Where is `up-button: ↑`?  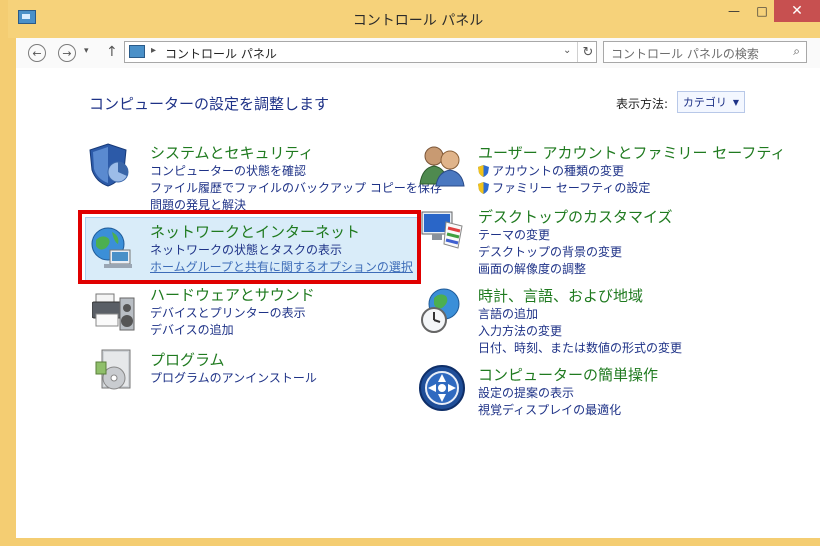
up-button: ↑ is located at coordinates (112, 52).